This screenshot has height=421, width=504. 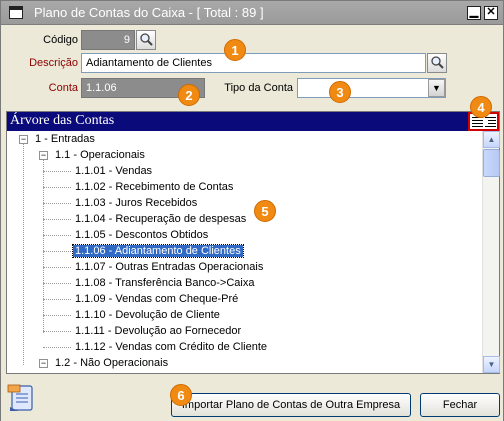 I want to click on tree-node: 1 - Entradas, so click(x=65, y=139).